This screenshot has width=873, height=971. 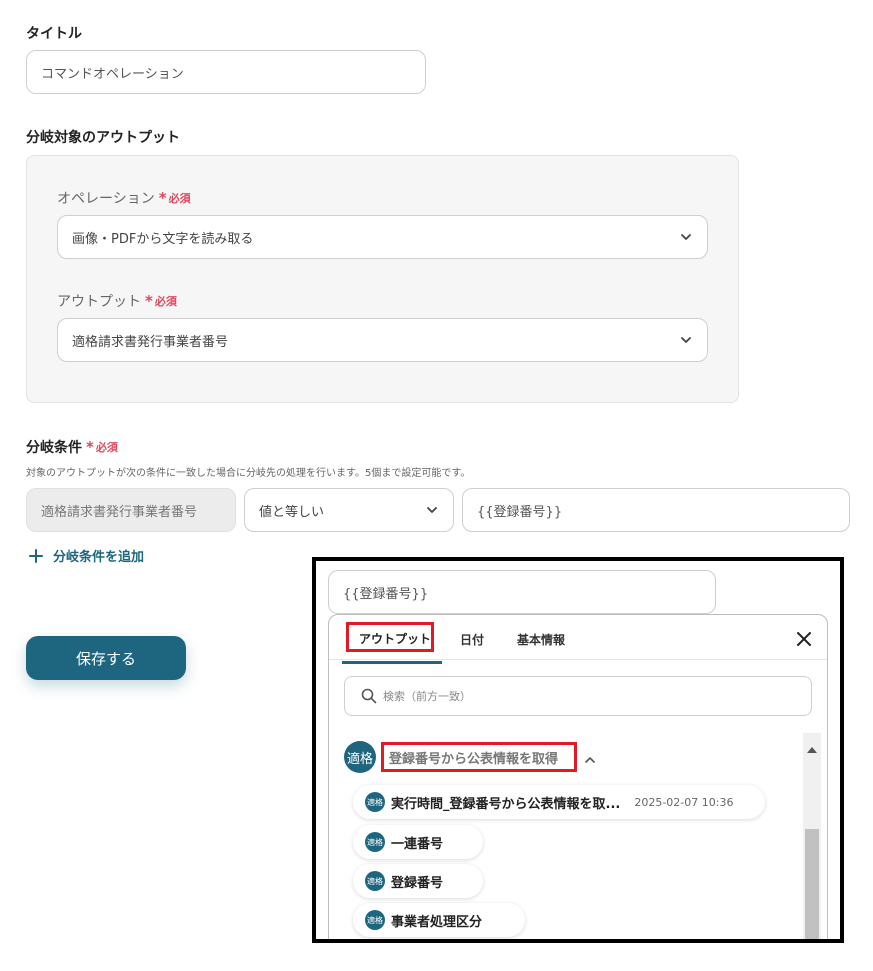 What do you see at coordinates (578, 696) in the screenshot?
I see `search-input: 検索（前方一致）` at bounding box center [578, 696].